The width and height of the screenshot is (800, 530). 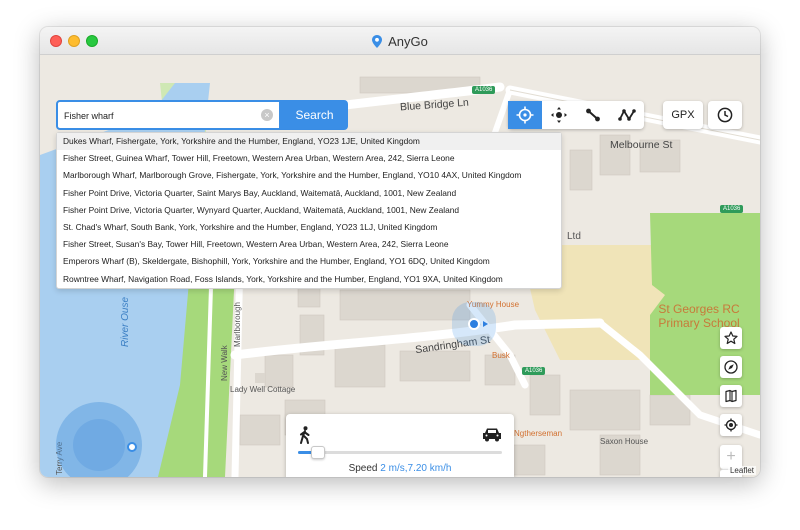 I want to click on crosshair-icon, so click(x=525, y=115).